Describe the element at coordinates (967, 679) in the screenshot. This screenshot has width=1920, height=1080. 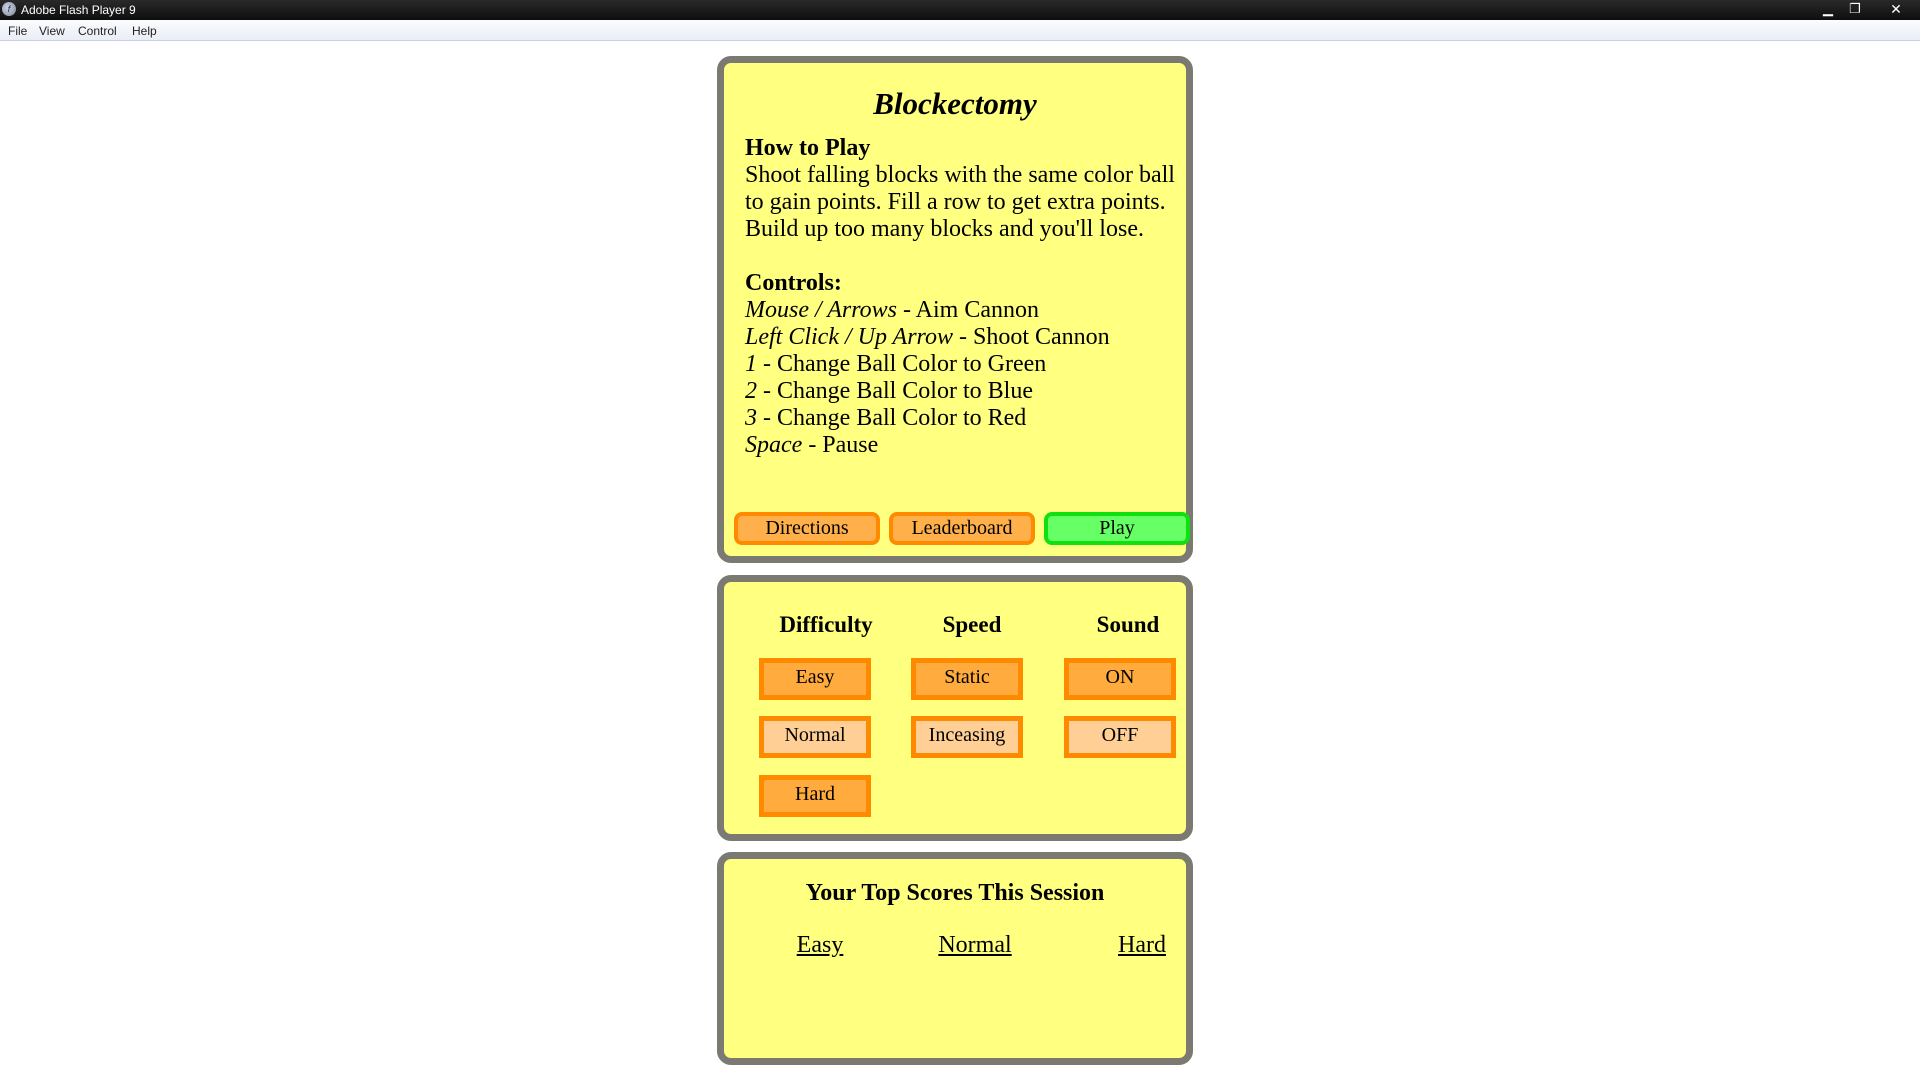
I see `speed-static-button: Static` at that location.